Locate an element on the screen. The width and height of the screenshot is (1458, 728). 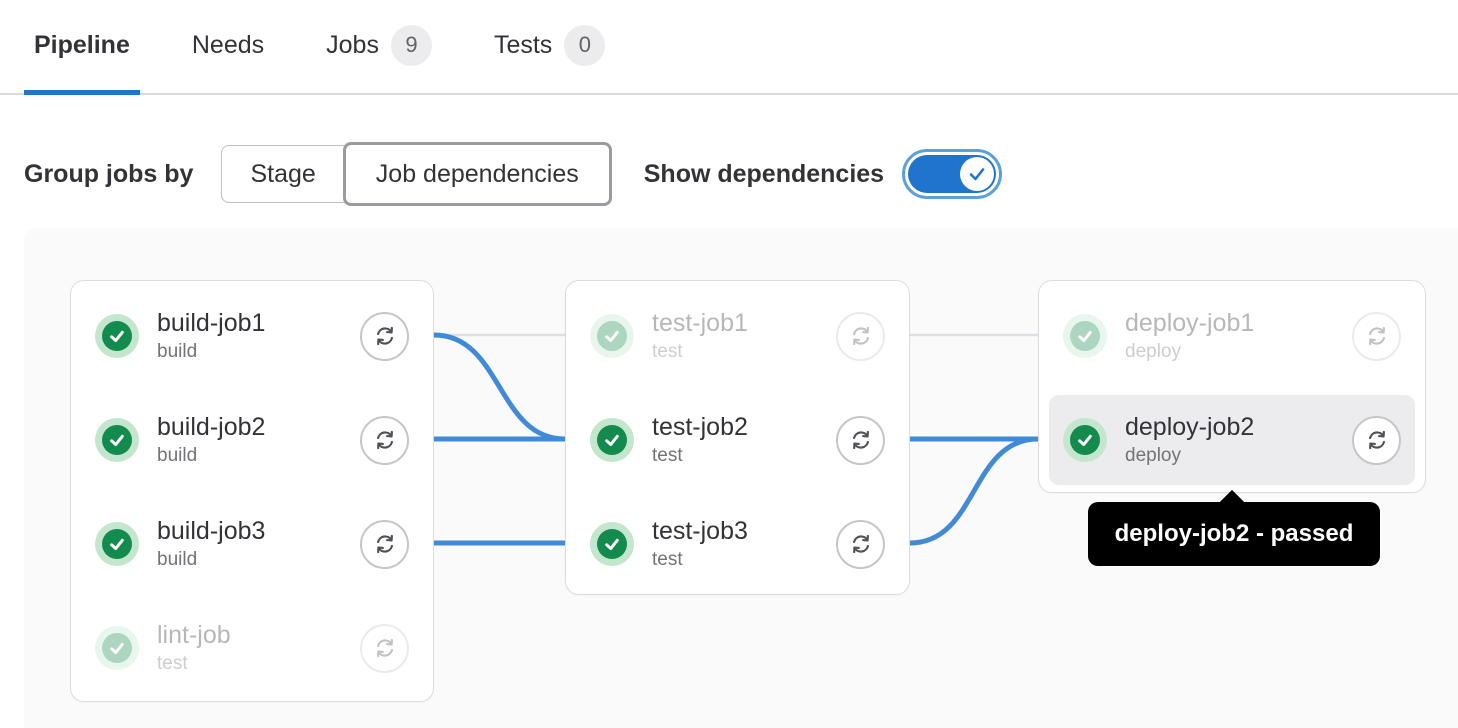
toggle-knob is located at coordinates (977, 174).